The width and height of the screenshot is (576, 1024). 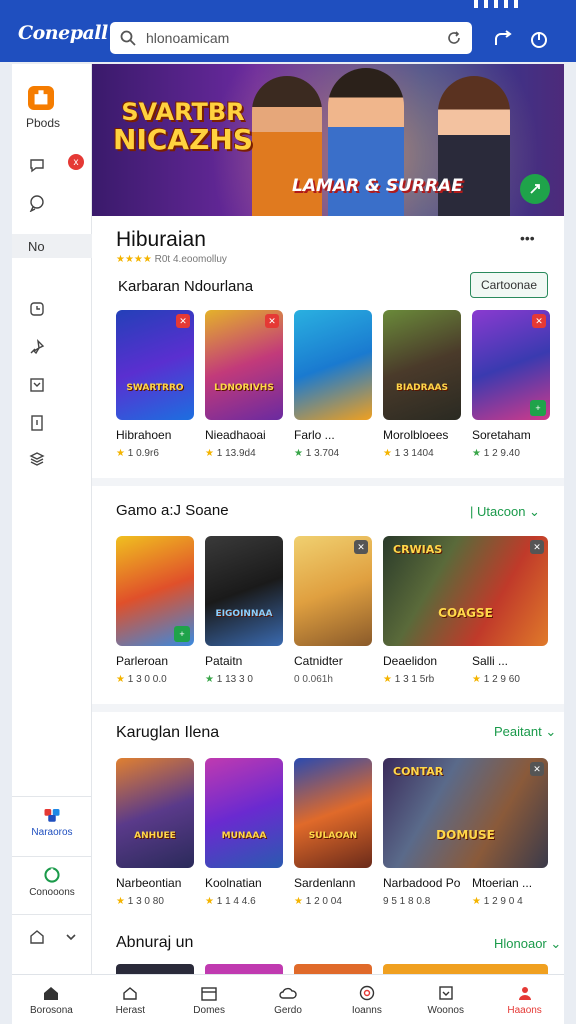 I want to click on sidebar-item-layers, so click(x=52, y=385).